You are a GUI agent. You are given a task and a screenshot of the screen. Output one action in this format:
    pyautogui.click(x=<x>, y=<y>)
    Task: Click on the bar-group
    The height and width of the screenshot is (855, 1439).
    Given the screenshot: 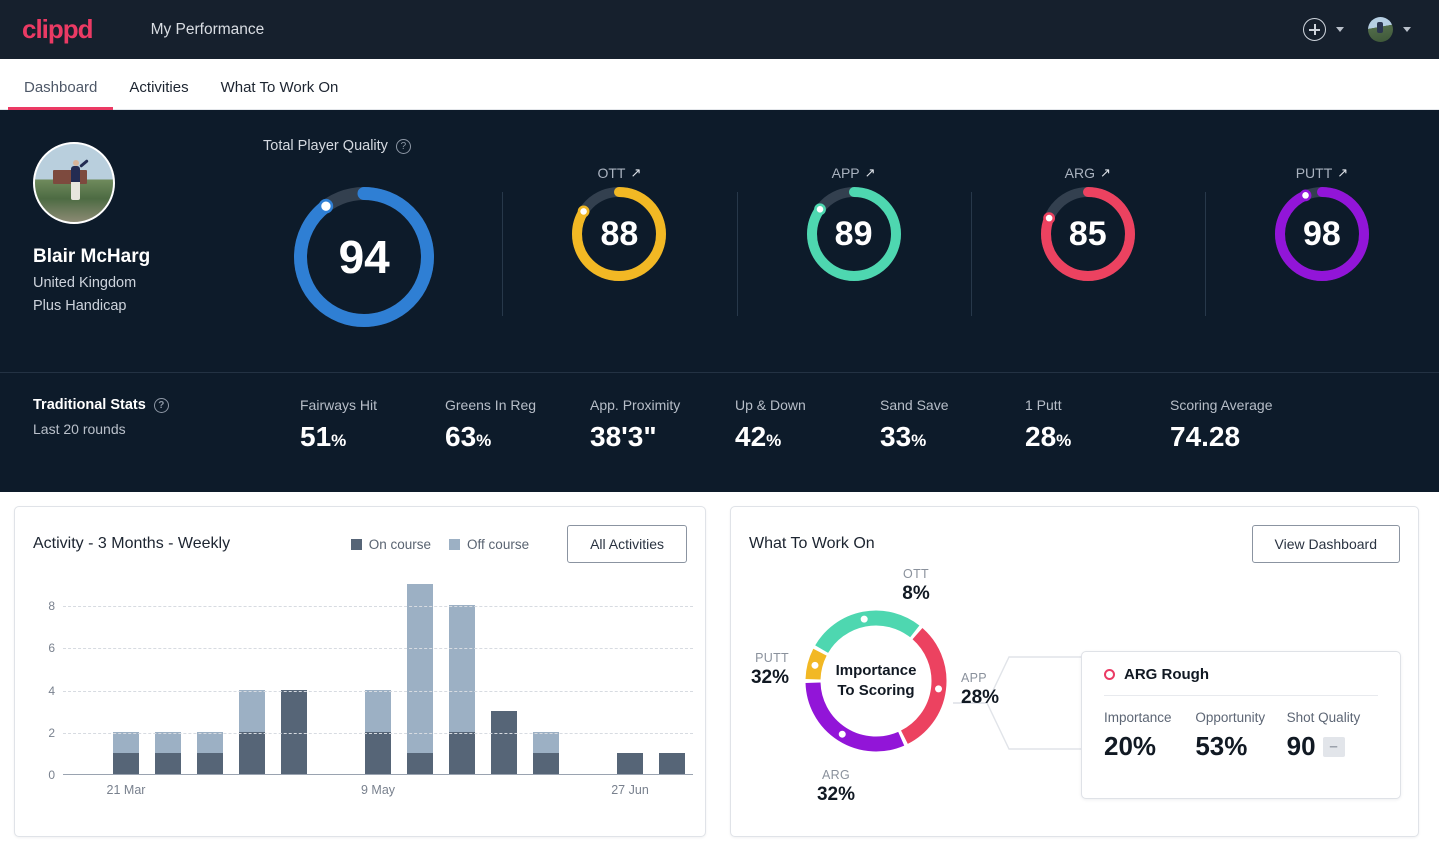 What is the action you would take?
    pyautogui.click(x=378, y=679)
    